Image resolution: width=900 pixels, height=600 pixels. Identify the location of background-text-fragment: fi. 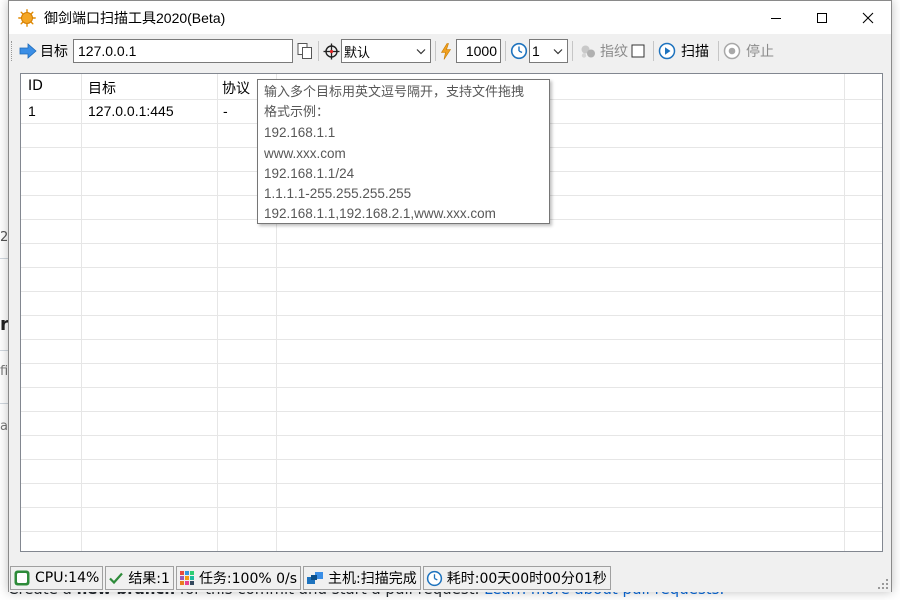
(4, 371).